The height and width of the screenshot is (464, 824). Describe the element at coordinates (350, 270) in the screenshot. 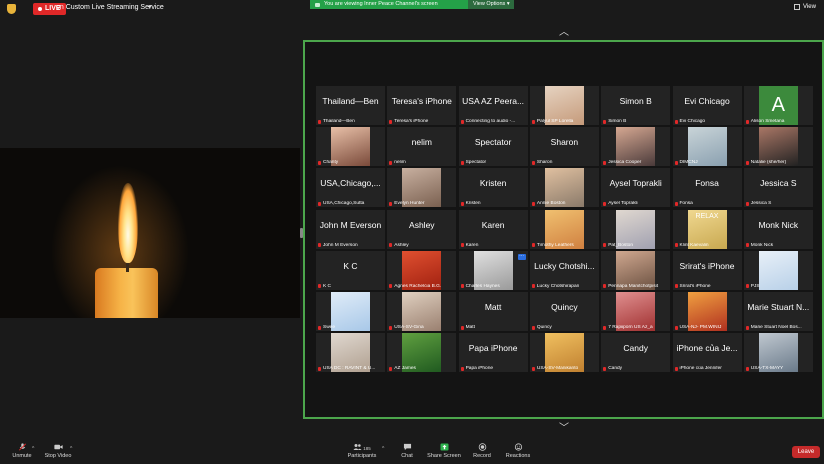

I see `participant-tile: K C K C` at that location.